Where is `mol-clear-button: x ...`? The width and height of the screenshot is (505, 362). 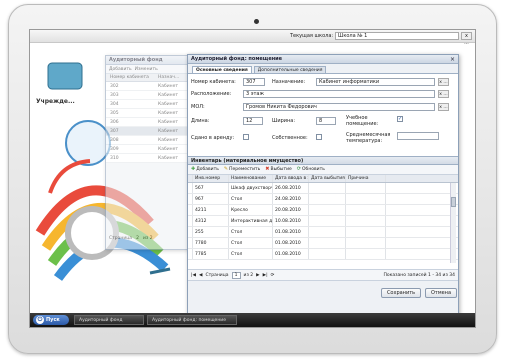 mol-clear-button: x ... is located at coordinates (443, 107).